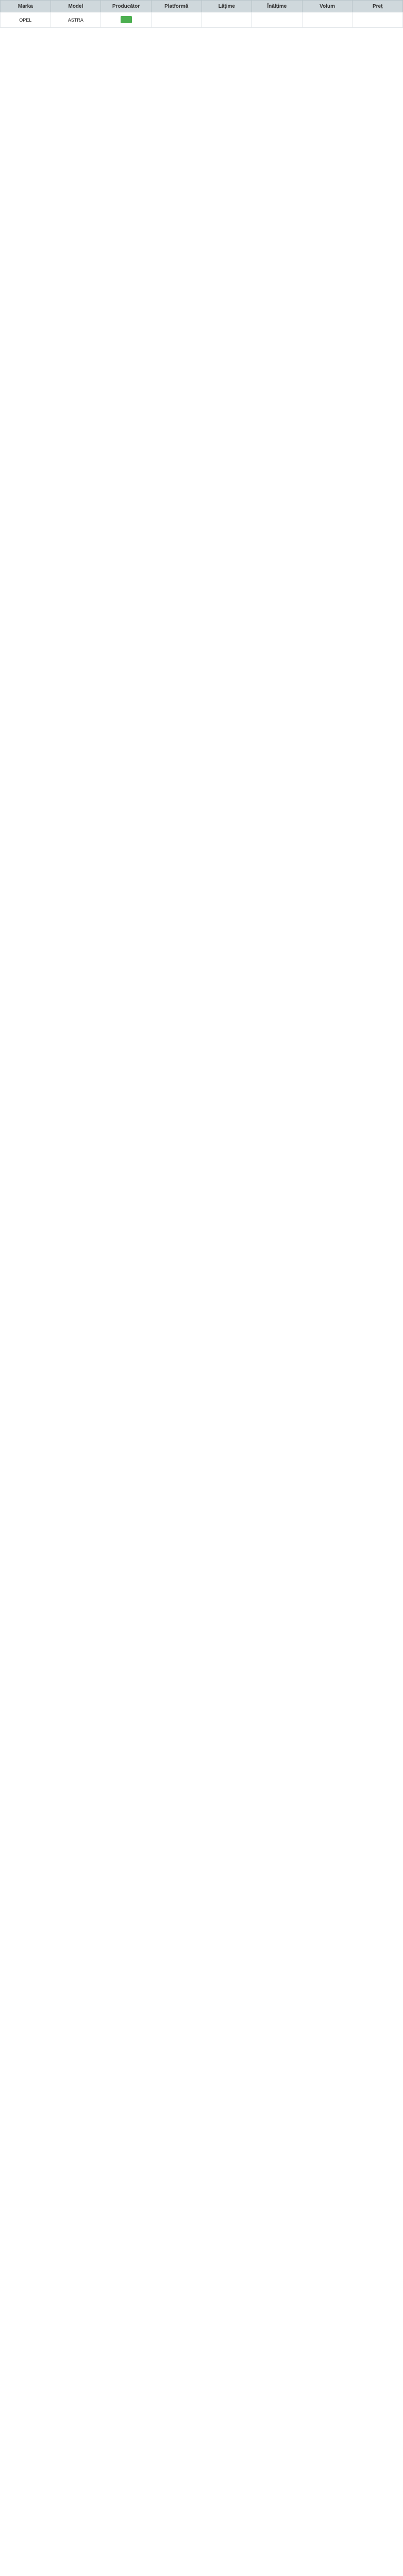 This screenshot has height=2576, width=403. What do you see at coordinates (76, 20) in the screenshot?
I see `cell-model: ASTRA` at bounding box center [76, 20].